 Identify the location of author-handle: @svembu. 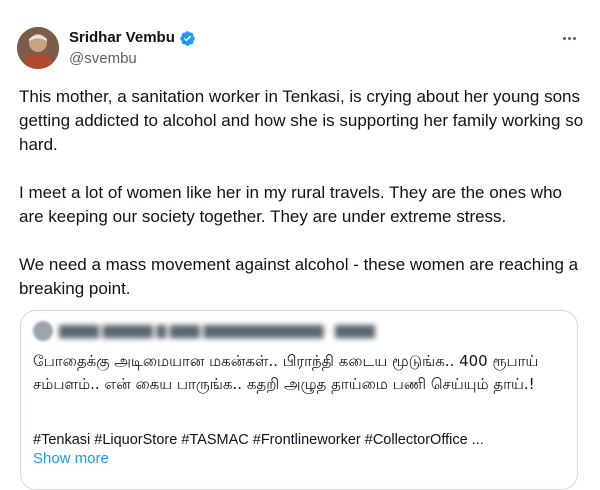
(132, 59).